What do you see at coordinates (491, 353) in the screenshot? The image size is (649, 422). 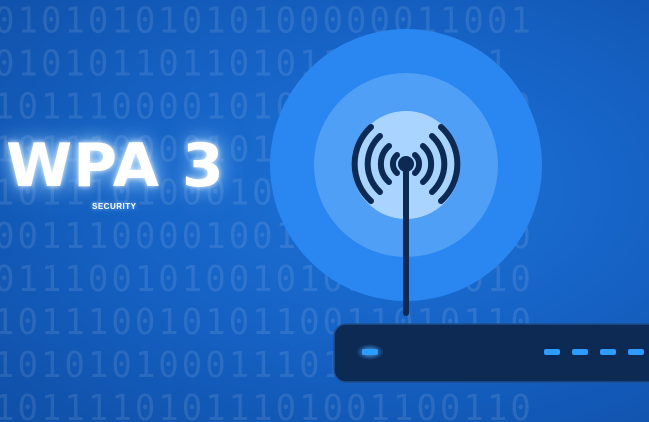 I see `router-icon` at bounding box center [491, 353].